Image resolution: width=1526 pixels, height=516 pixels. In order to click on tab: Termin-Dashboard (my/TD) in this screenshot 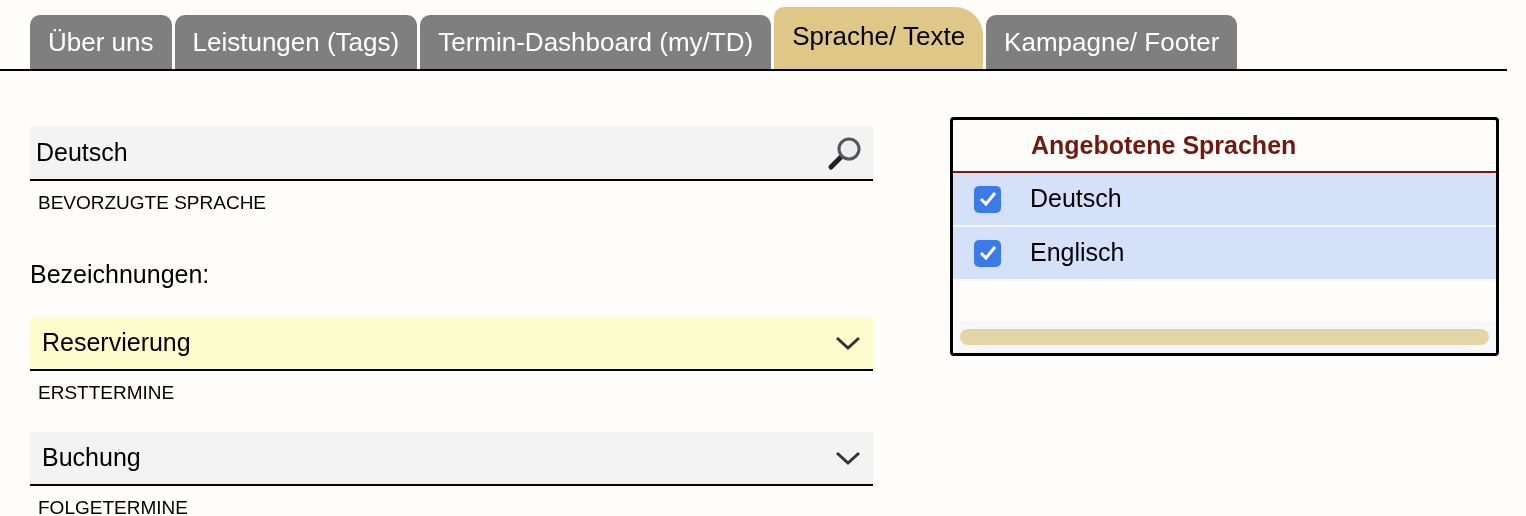, I will do `click(596, 42)`.